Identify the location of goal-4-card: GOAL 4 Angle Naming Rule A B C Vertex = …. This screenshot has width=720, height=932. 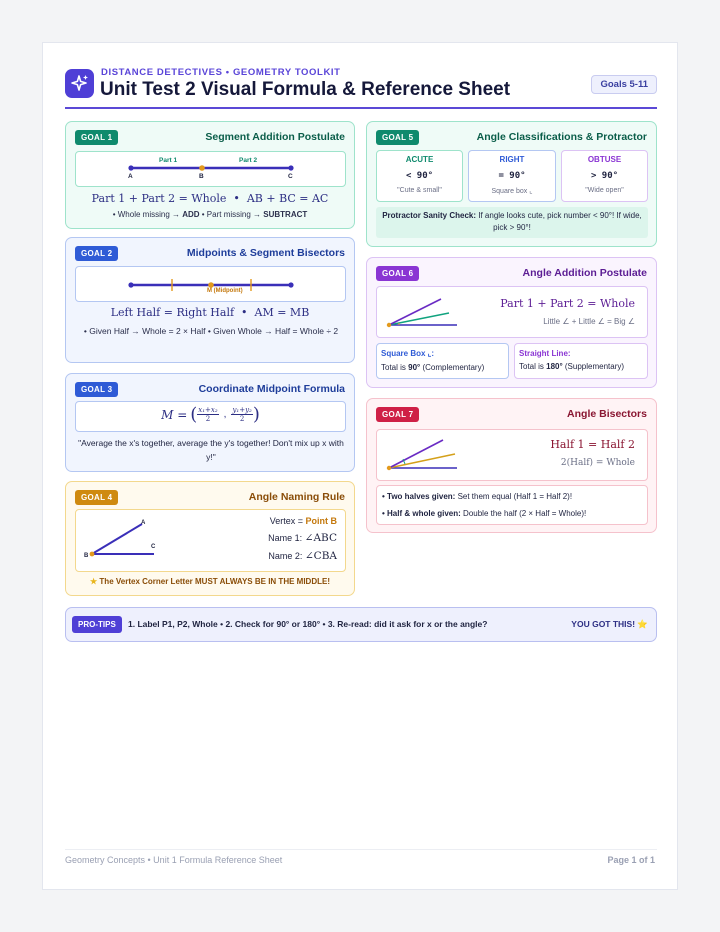
(210, 538).